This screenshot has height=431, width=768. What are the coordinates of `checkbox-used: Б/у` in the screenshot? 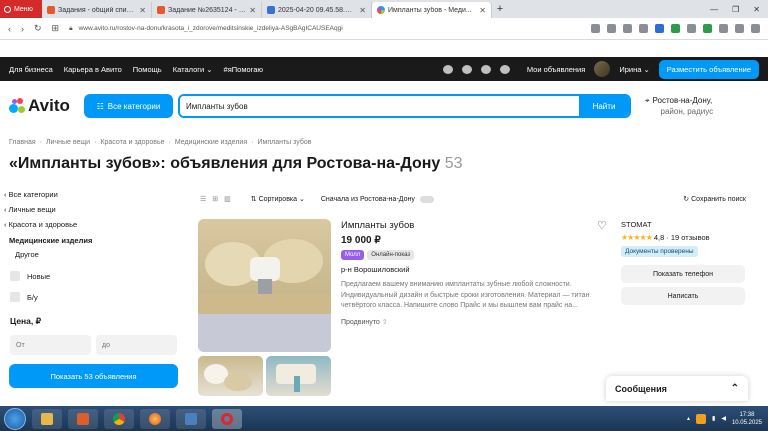 It's located at (97, 297).